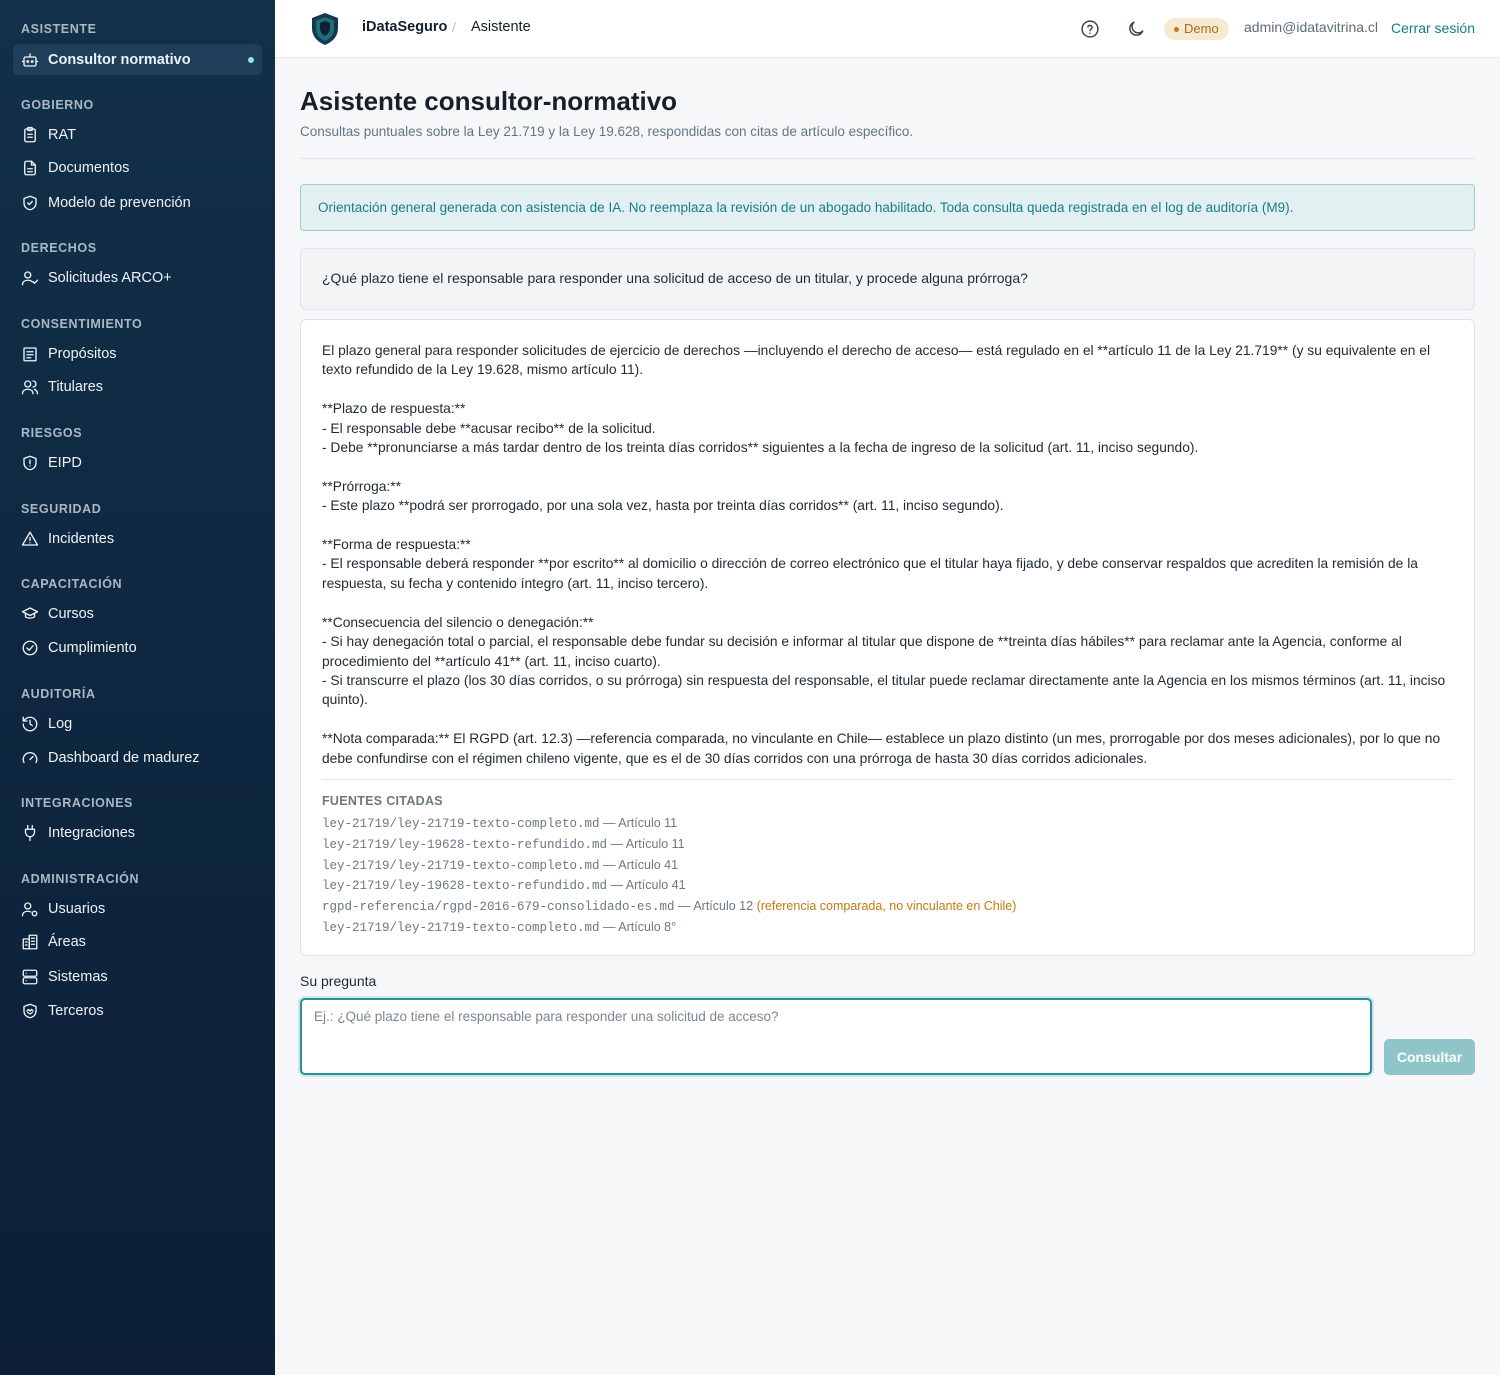  I want to click on warning-icon, so click(30, 538).